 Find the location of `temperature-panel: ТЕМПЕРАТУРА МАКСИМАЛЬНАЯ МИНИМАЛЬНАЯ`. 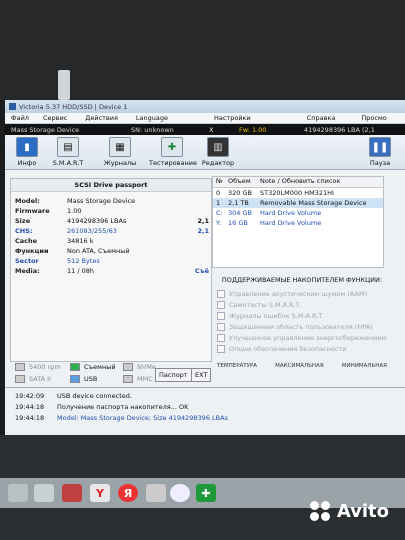

temperature-panel: ТЕМПЕРАТУРА МАКСИМАЛЬНАЯ МИНИМАЛЬНАЯ is located at coordinates (302, 366).